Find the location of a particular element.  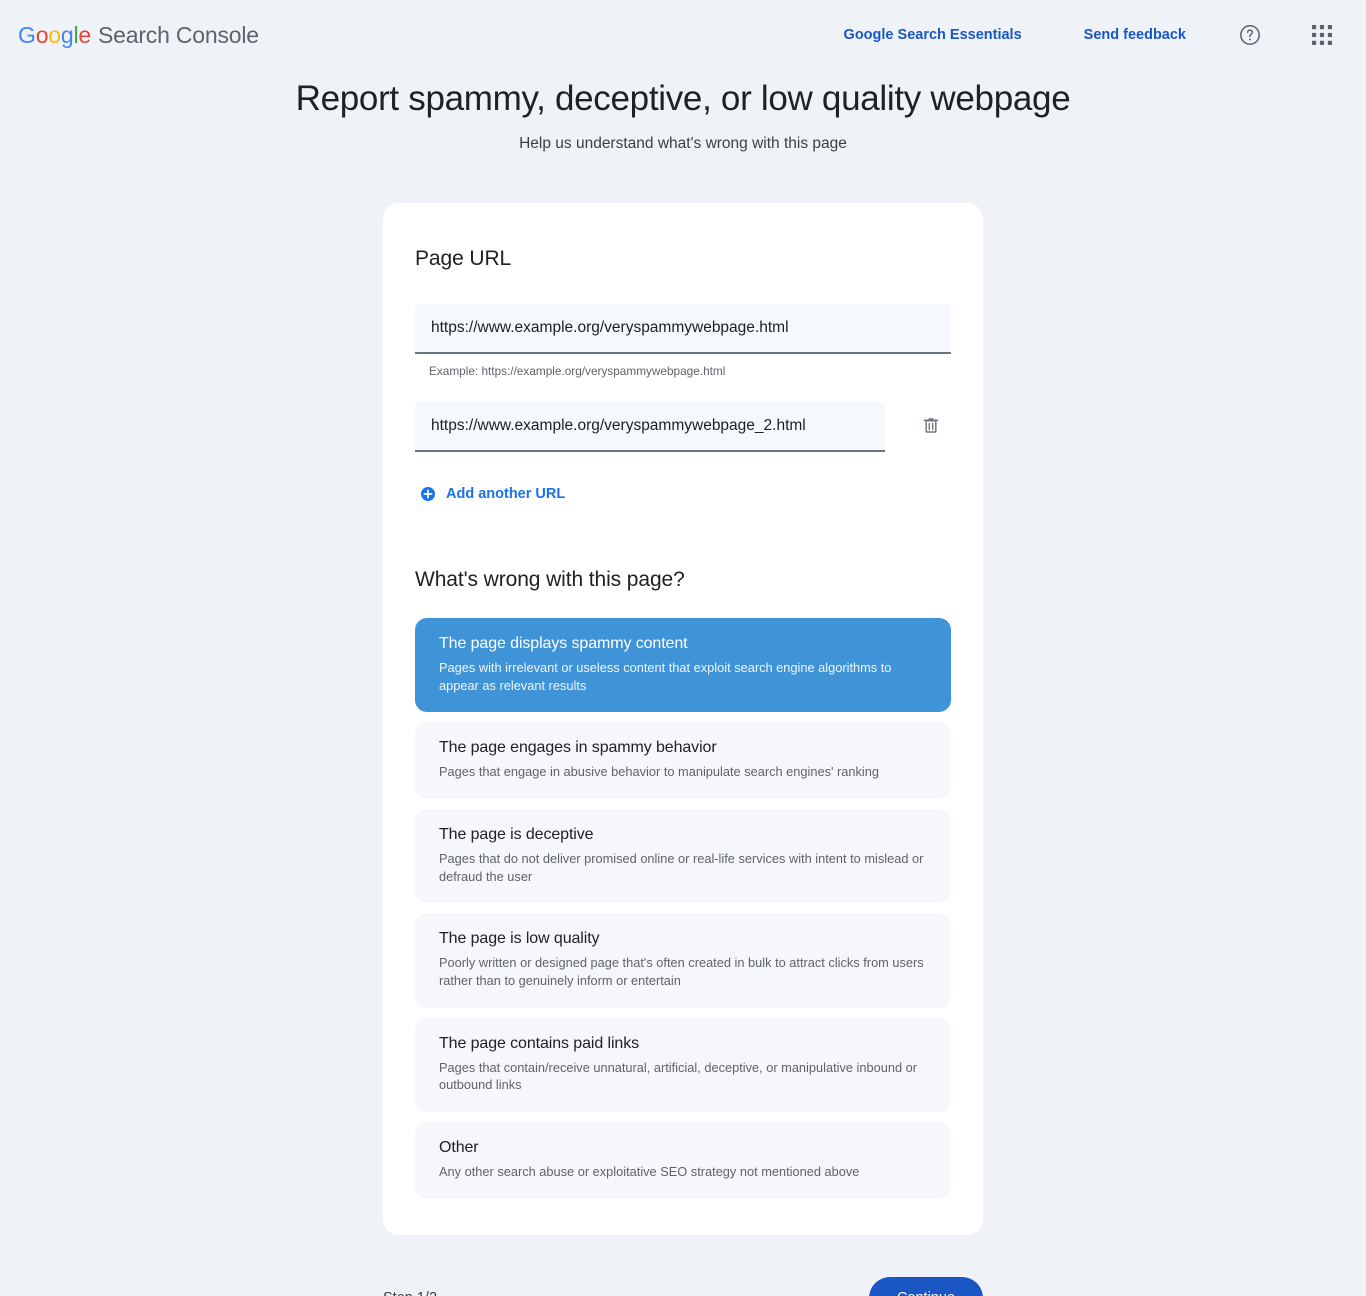

logo-letter-o1: o is located at coordinates (42, 34).